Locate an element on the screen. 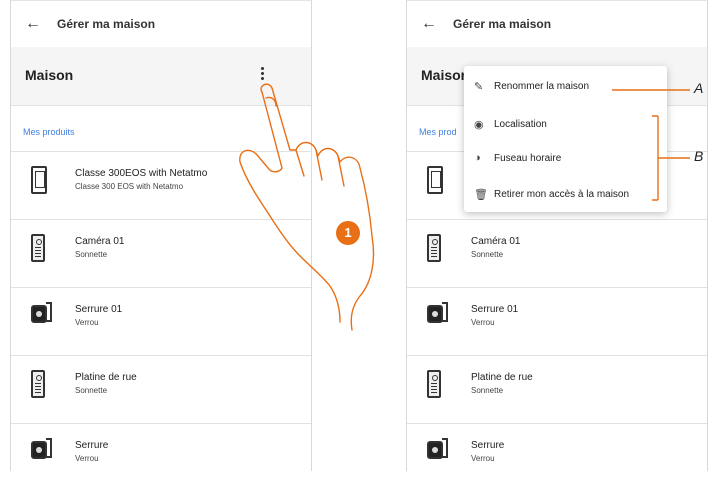 The image size is (708, 496). callout-label-b: B is located at coordinates (699, 156).